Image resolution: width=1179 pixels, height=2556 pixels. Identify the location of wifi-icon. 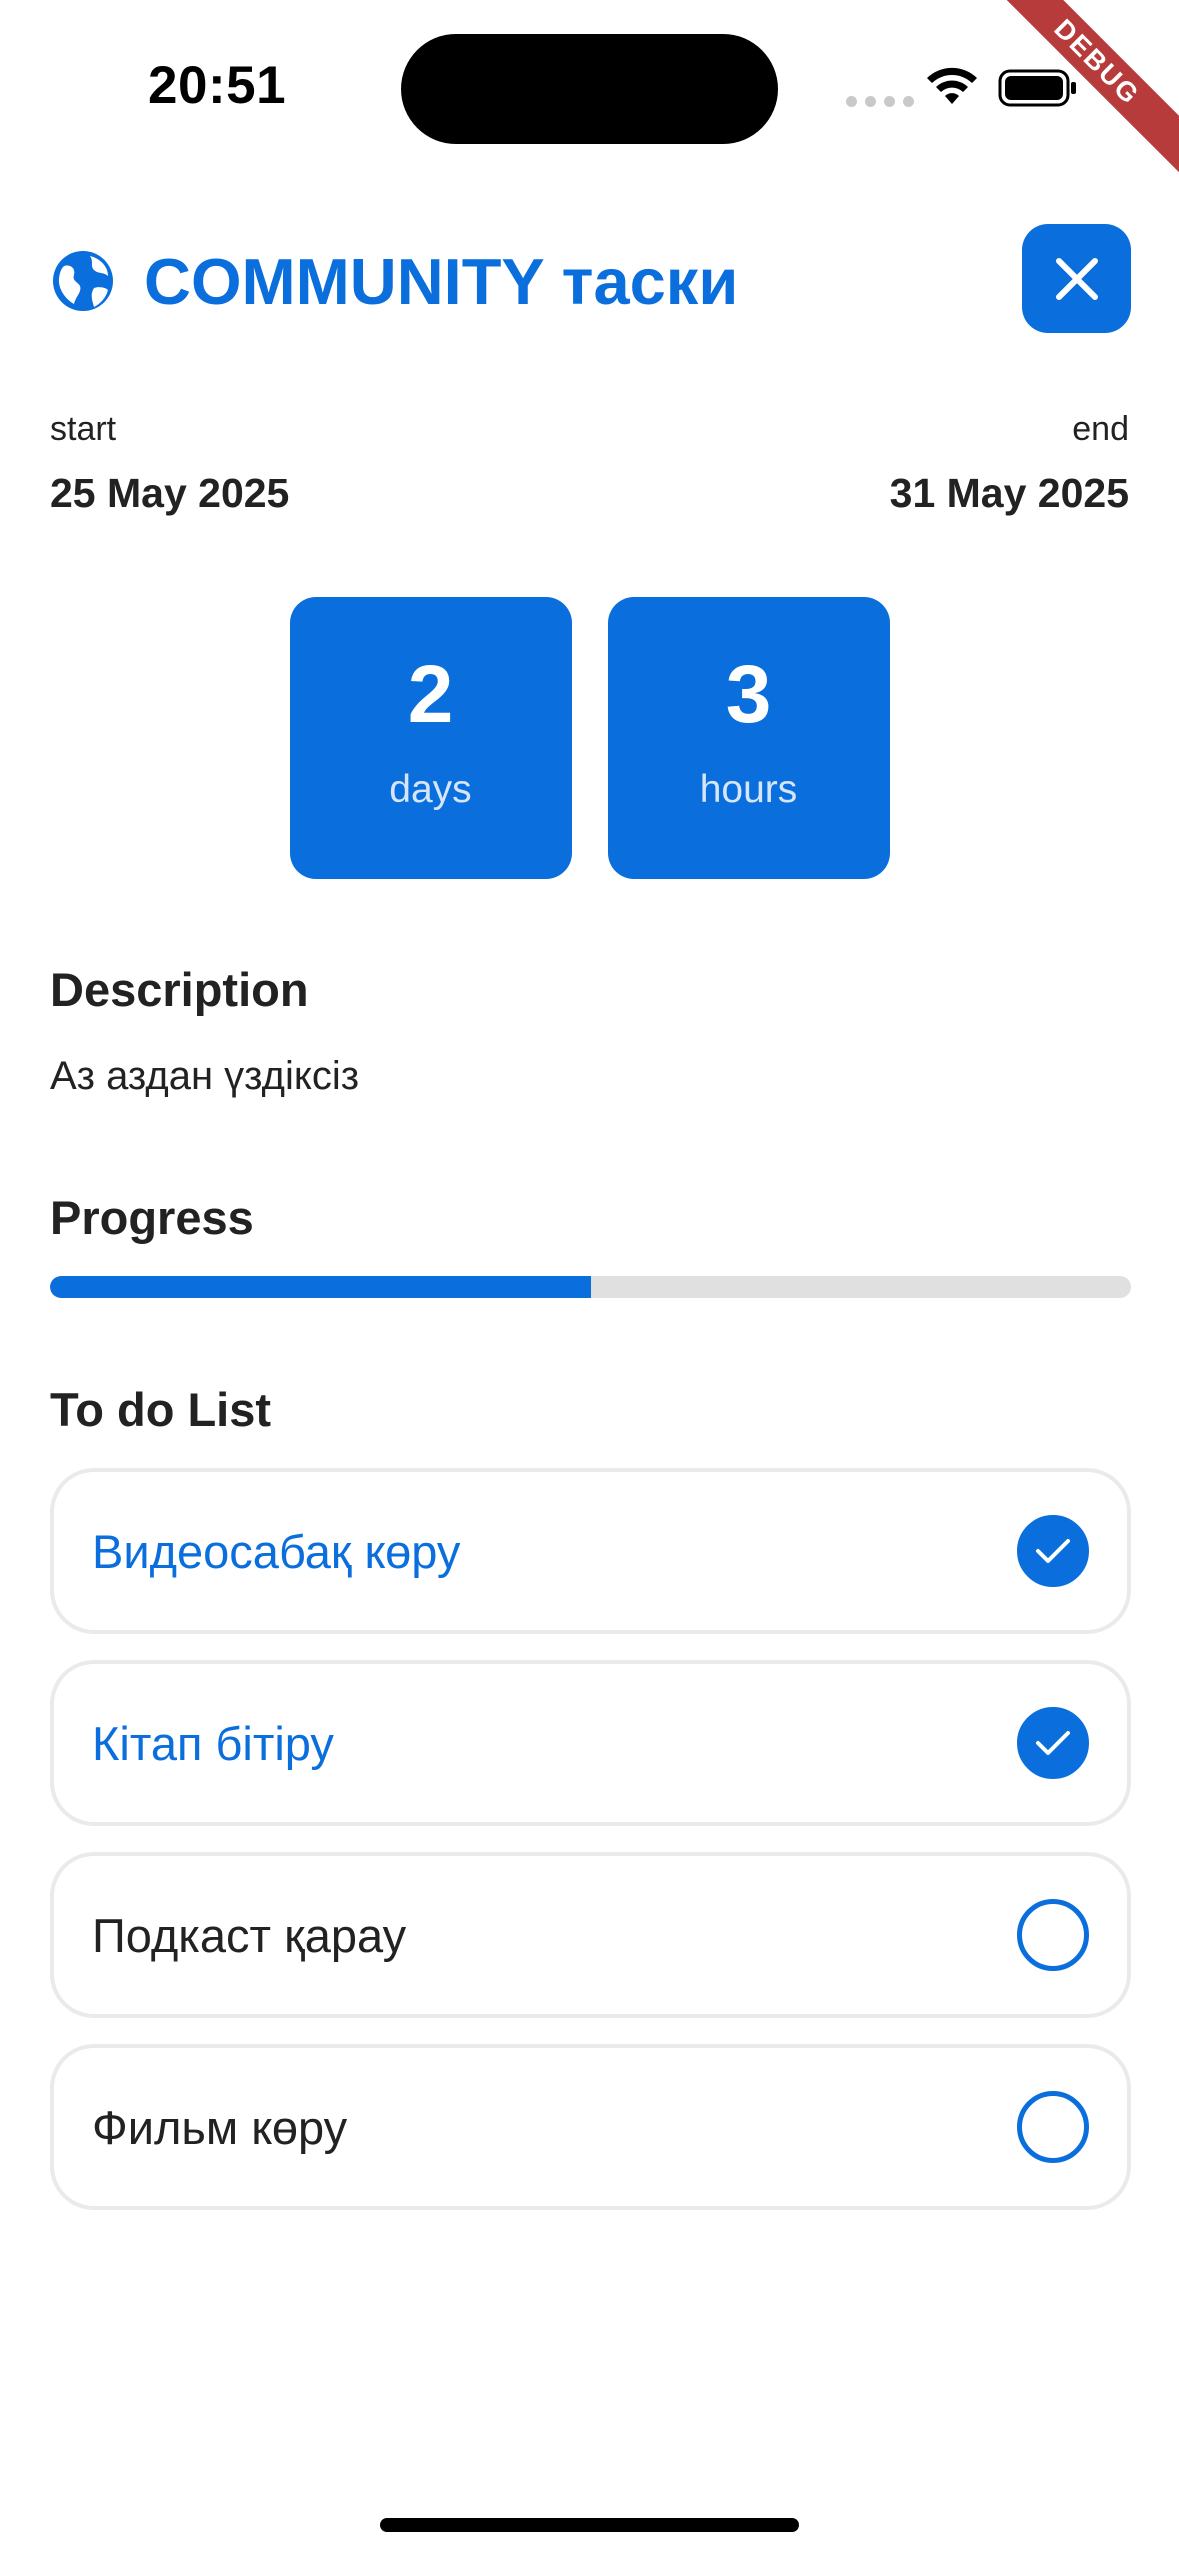
(952, 85).